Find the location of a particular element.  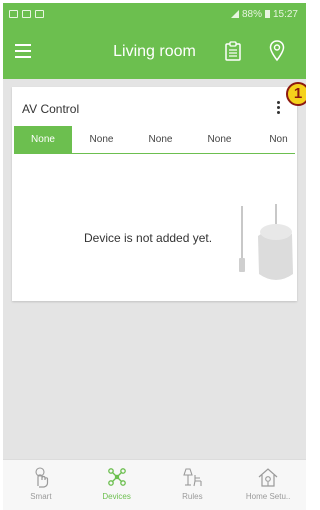

tab-device-2: None is located at coordinates (101, 139).